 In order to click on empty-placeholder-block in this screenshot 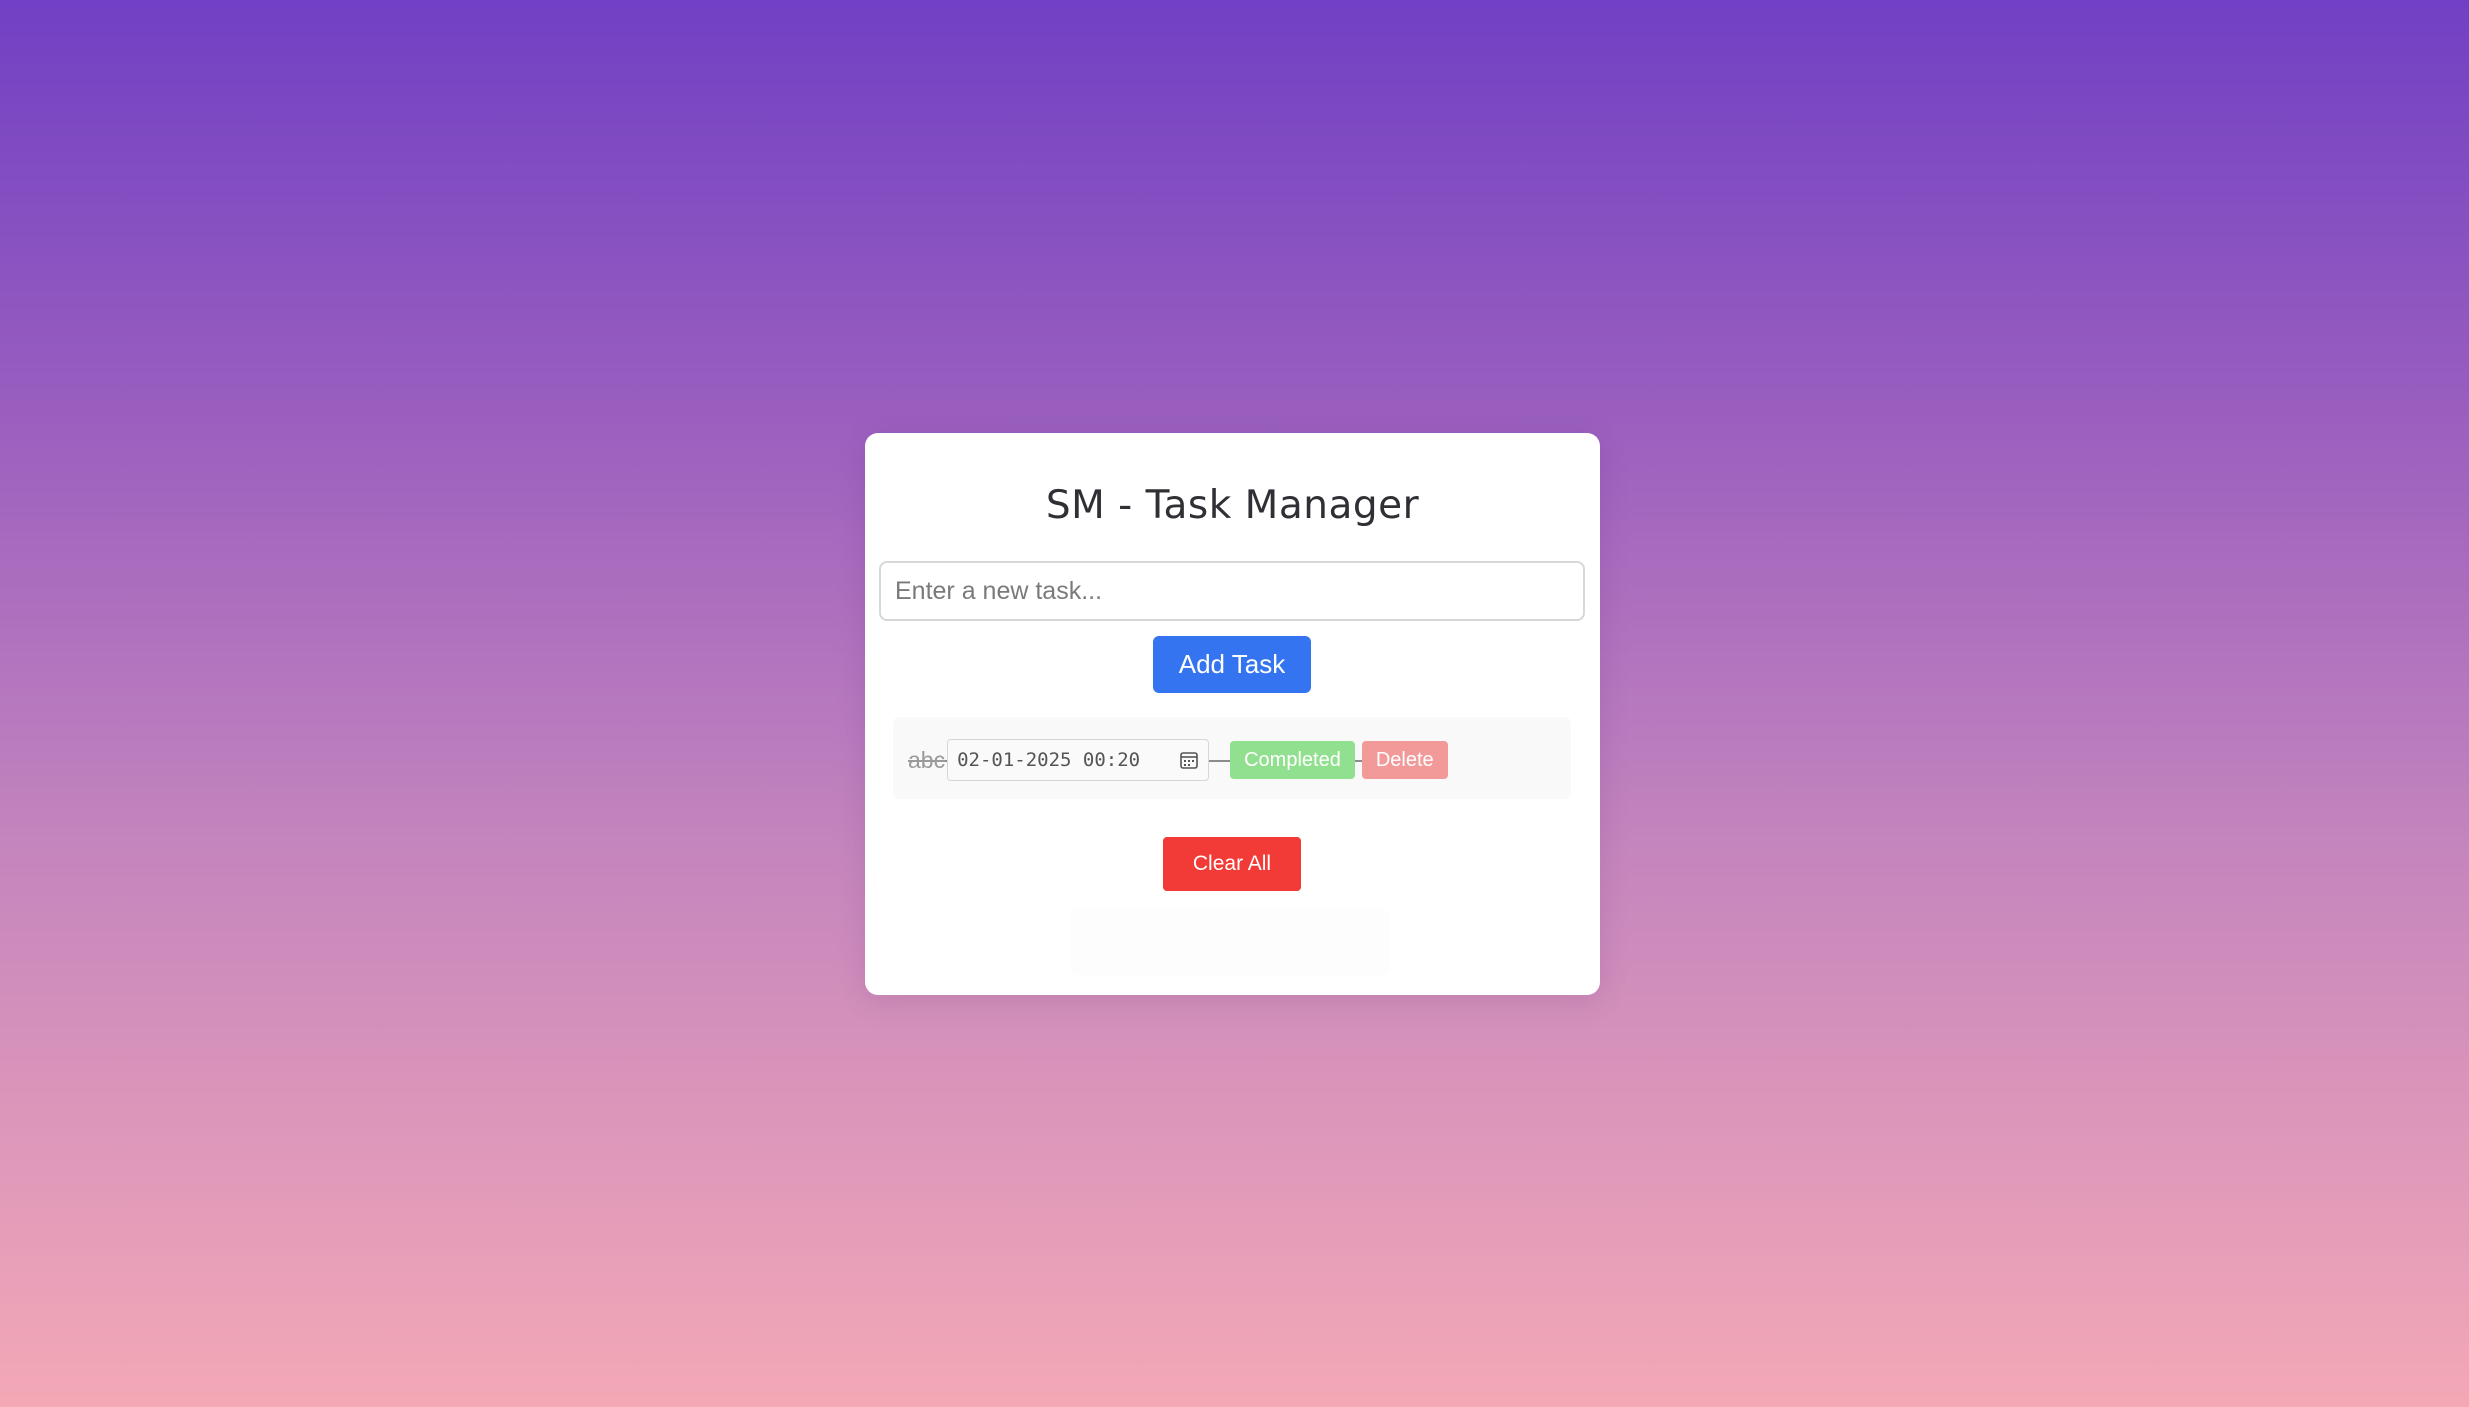, I will do `click(1230, 942)`.